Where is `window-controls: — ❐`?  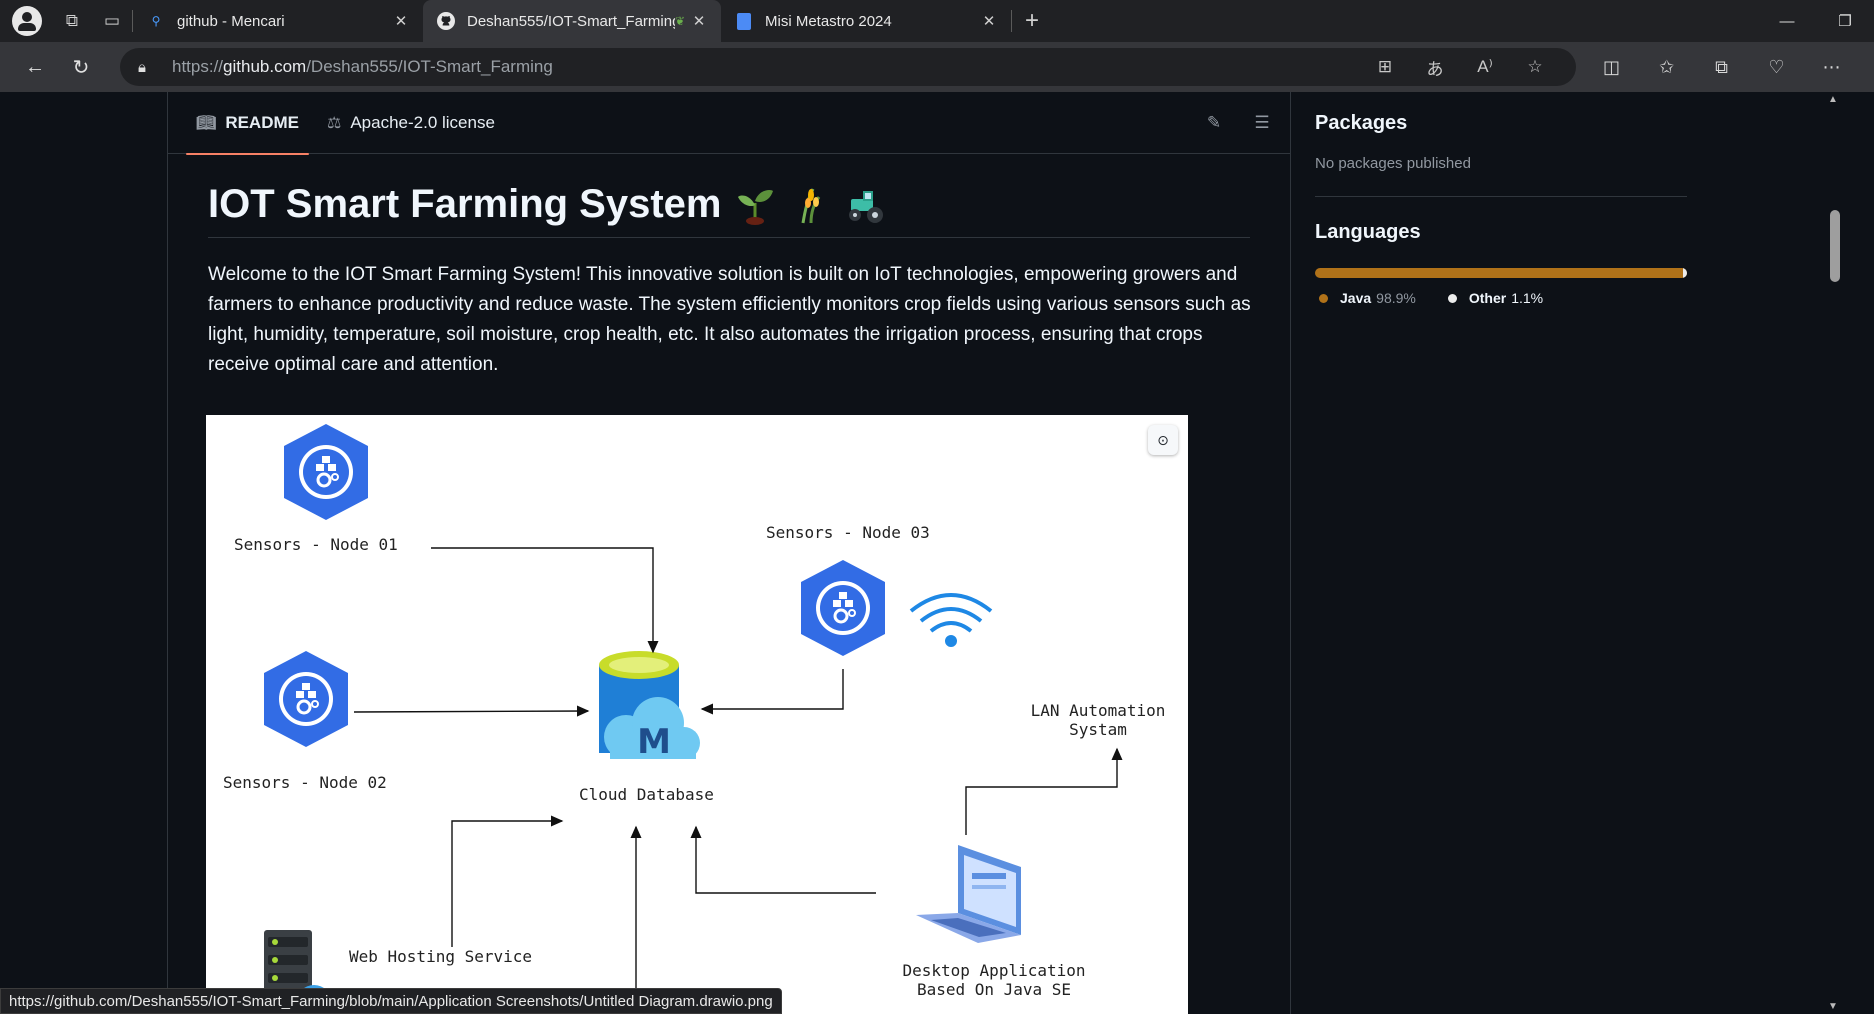 window-controls: — ❐ is located at coordinates (1816, 21).